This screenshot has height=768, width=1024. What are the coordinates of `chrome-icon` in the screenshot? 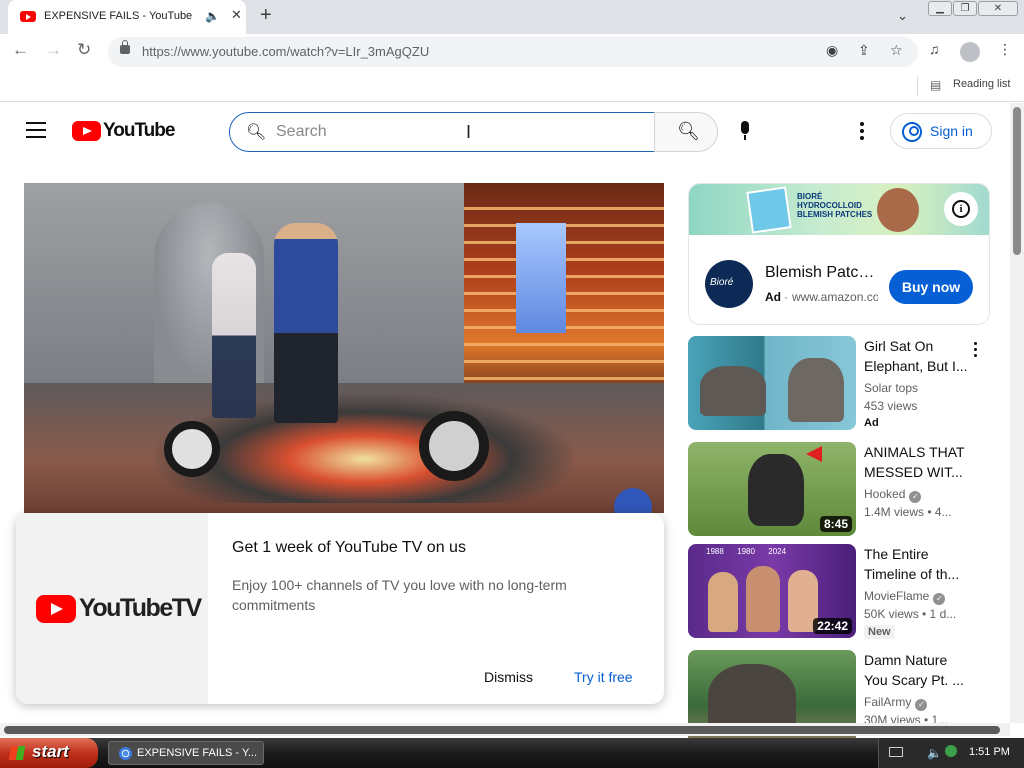 It's located at (125, 753).